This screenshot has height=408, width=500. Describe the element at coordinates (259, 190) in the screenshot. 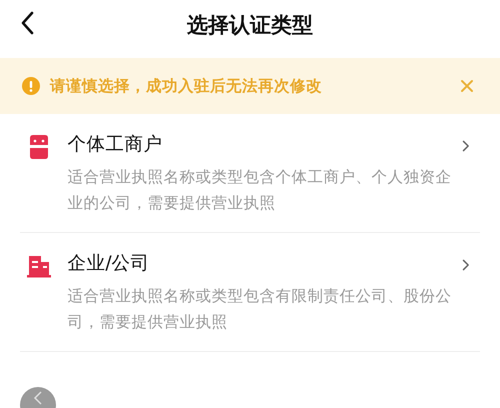

I see `option-description: 适合营业执照名称或类型包含个体工商户、个人独资企业的公司，需要提供营业执照` at that location.